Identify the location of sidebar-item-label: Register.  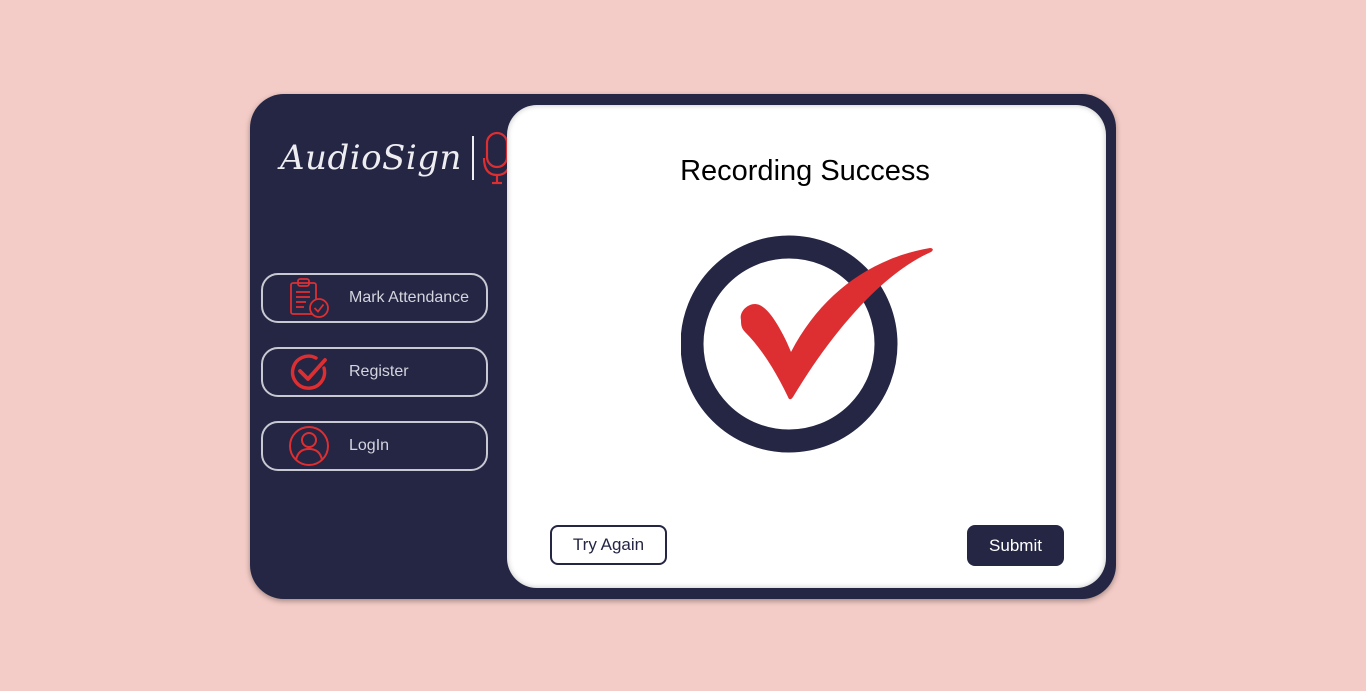
(379, 371).